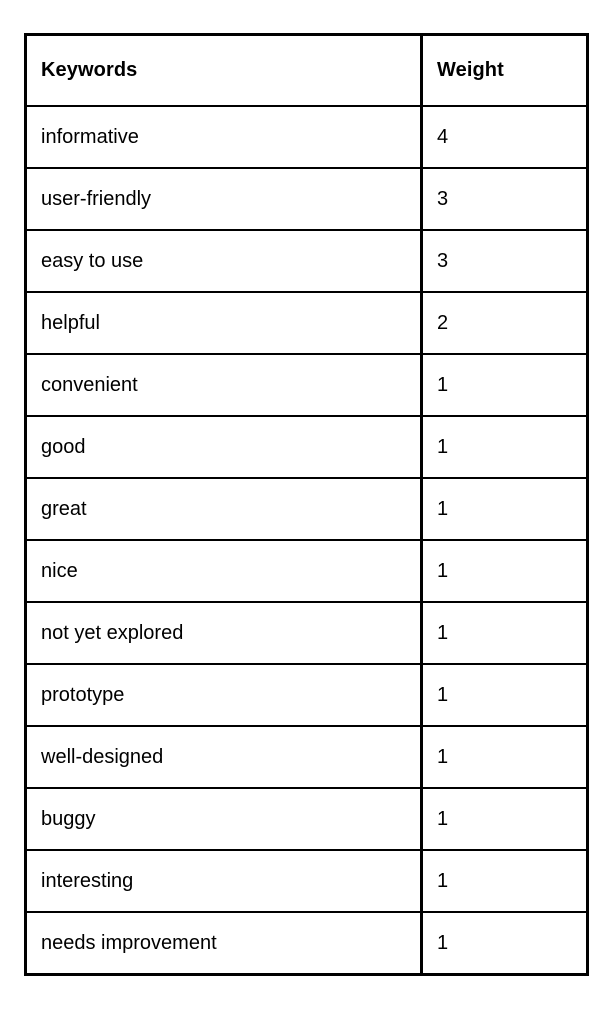  I want to click on table-row: well-designed 1, so click(306, 757).